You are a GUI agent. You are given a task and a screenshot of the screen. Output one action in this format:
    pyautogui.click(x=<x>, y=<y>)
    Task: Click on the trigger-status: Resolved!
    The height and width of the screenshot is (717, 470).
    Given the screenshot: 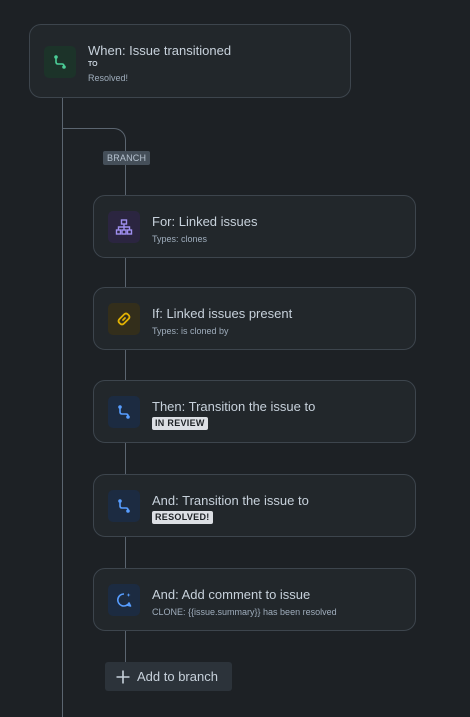 What is the action you would take?
    pyautogui.click(x=108, y=78)
    